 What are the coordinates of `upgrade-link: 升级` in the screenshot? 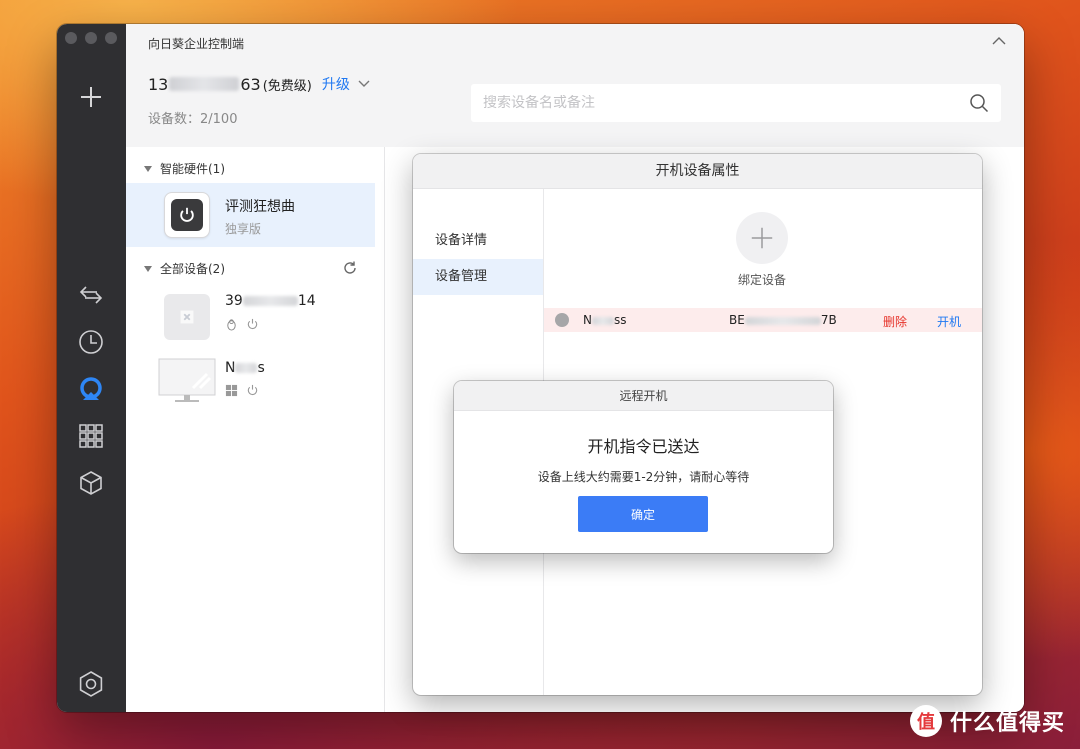 It's located at (336, 84).